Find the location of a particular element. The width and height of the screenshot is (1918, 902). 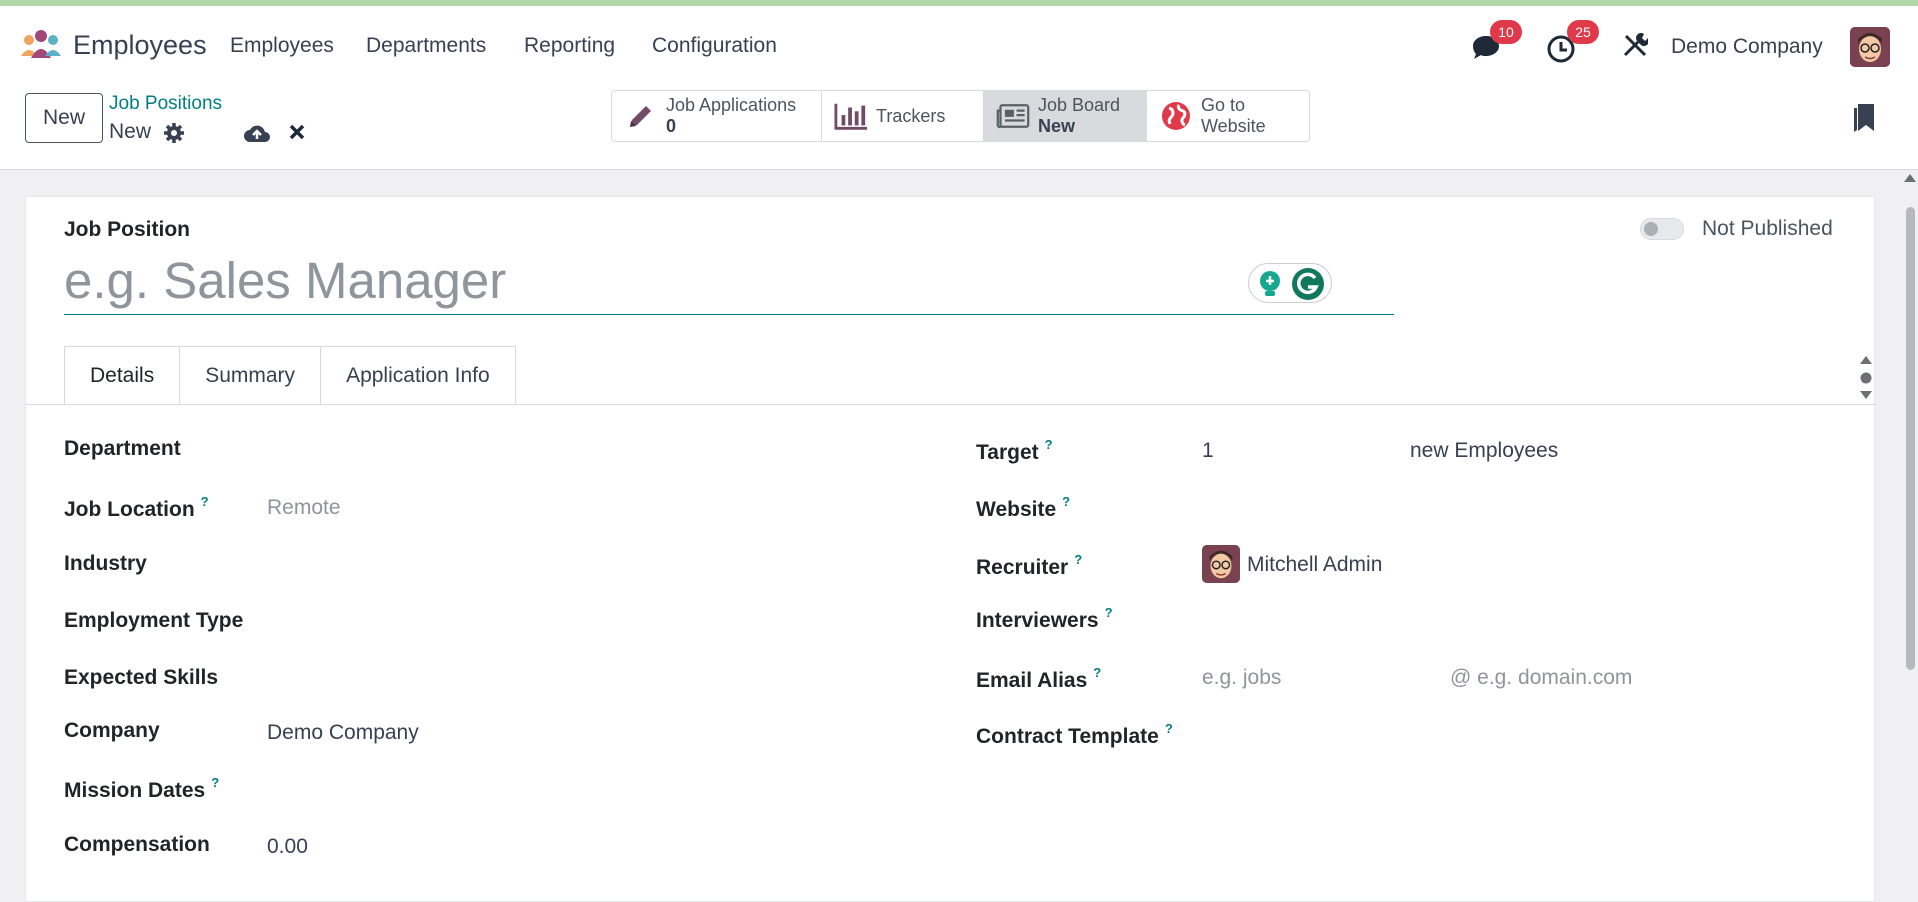

pager-icon is located at coordinates (1866, 378).